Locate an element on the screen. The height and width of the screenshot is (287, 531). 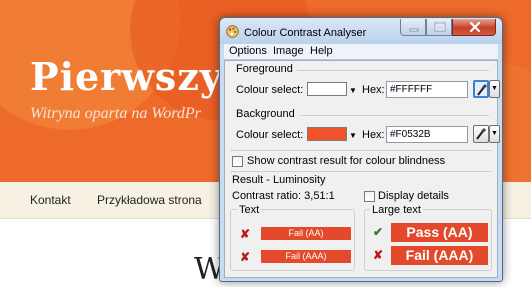
minimize-icon is located at coordinates (414, 30).